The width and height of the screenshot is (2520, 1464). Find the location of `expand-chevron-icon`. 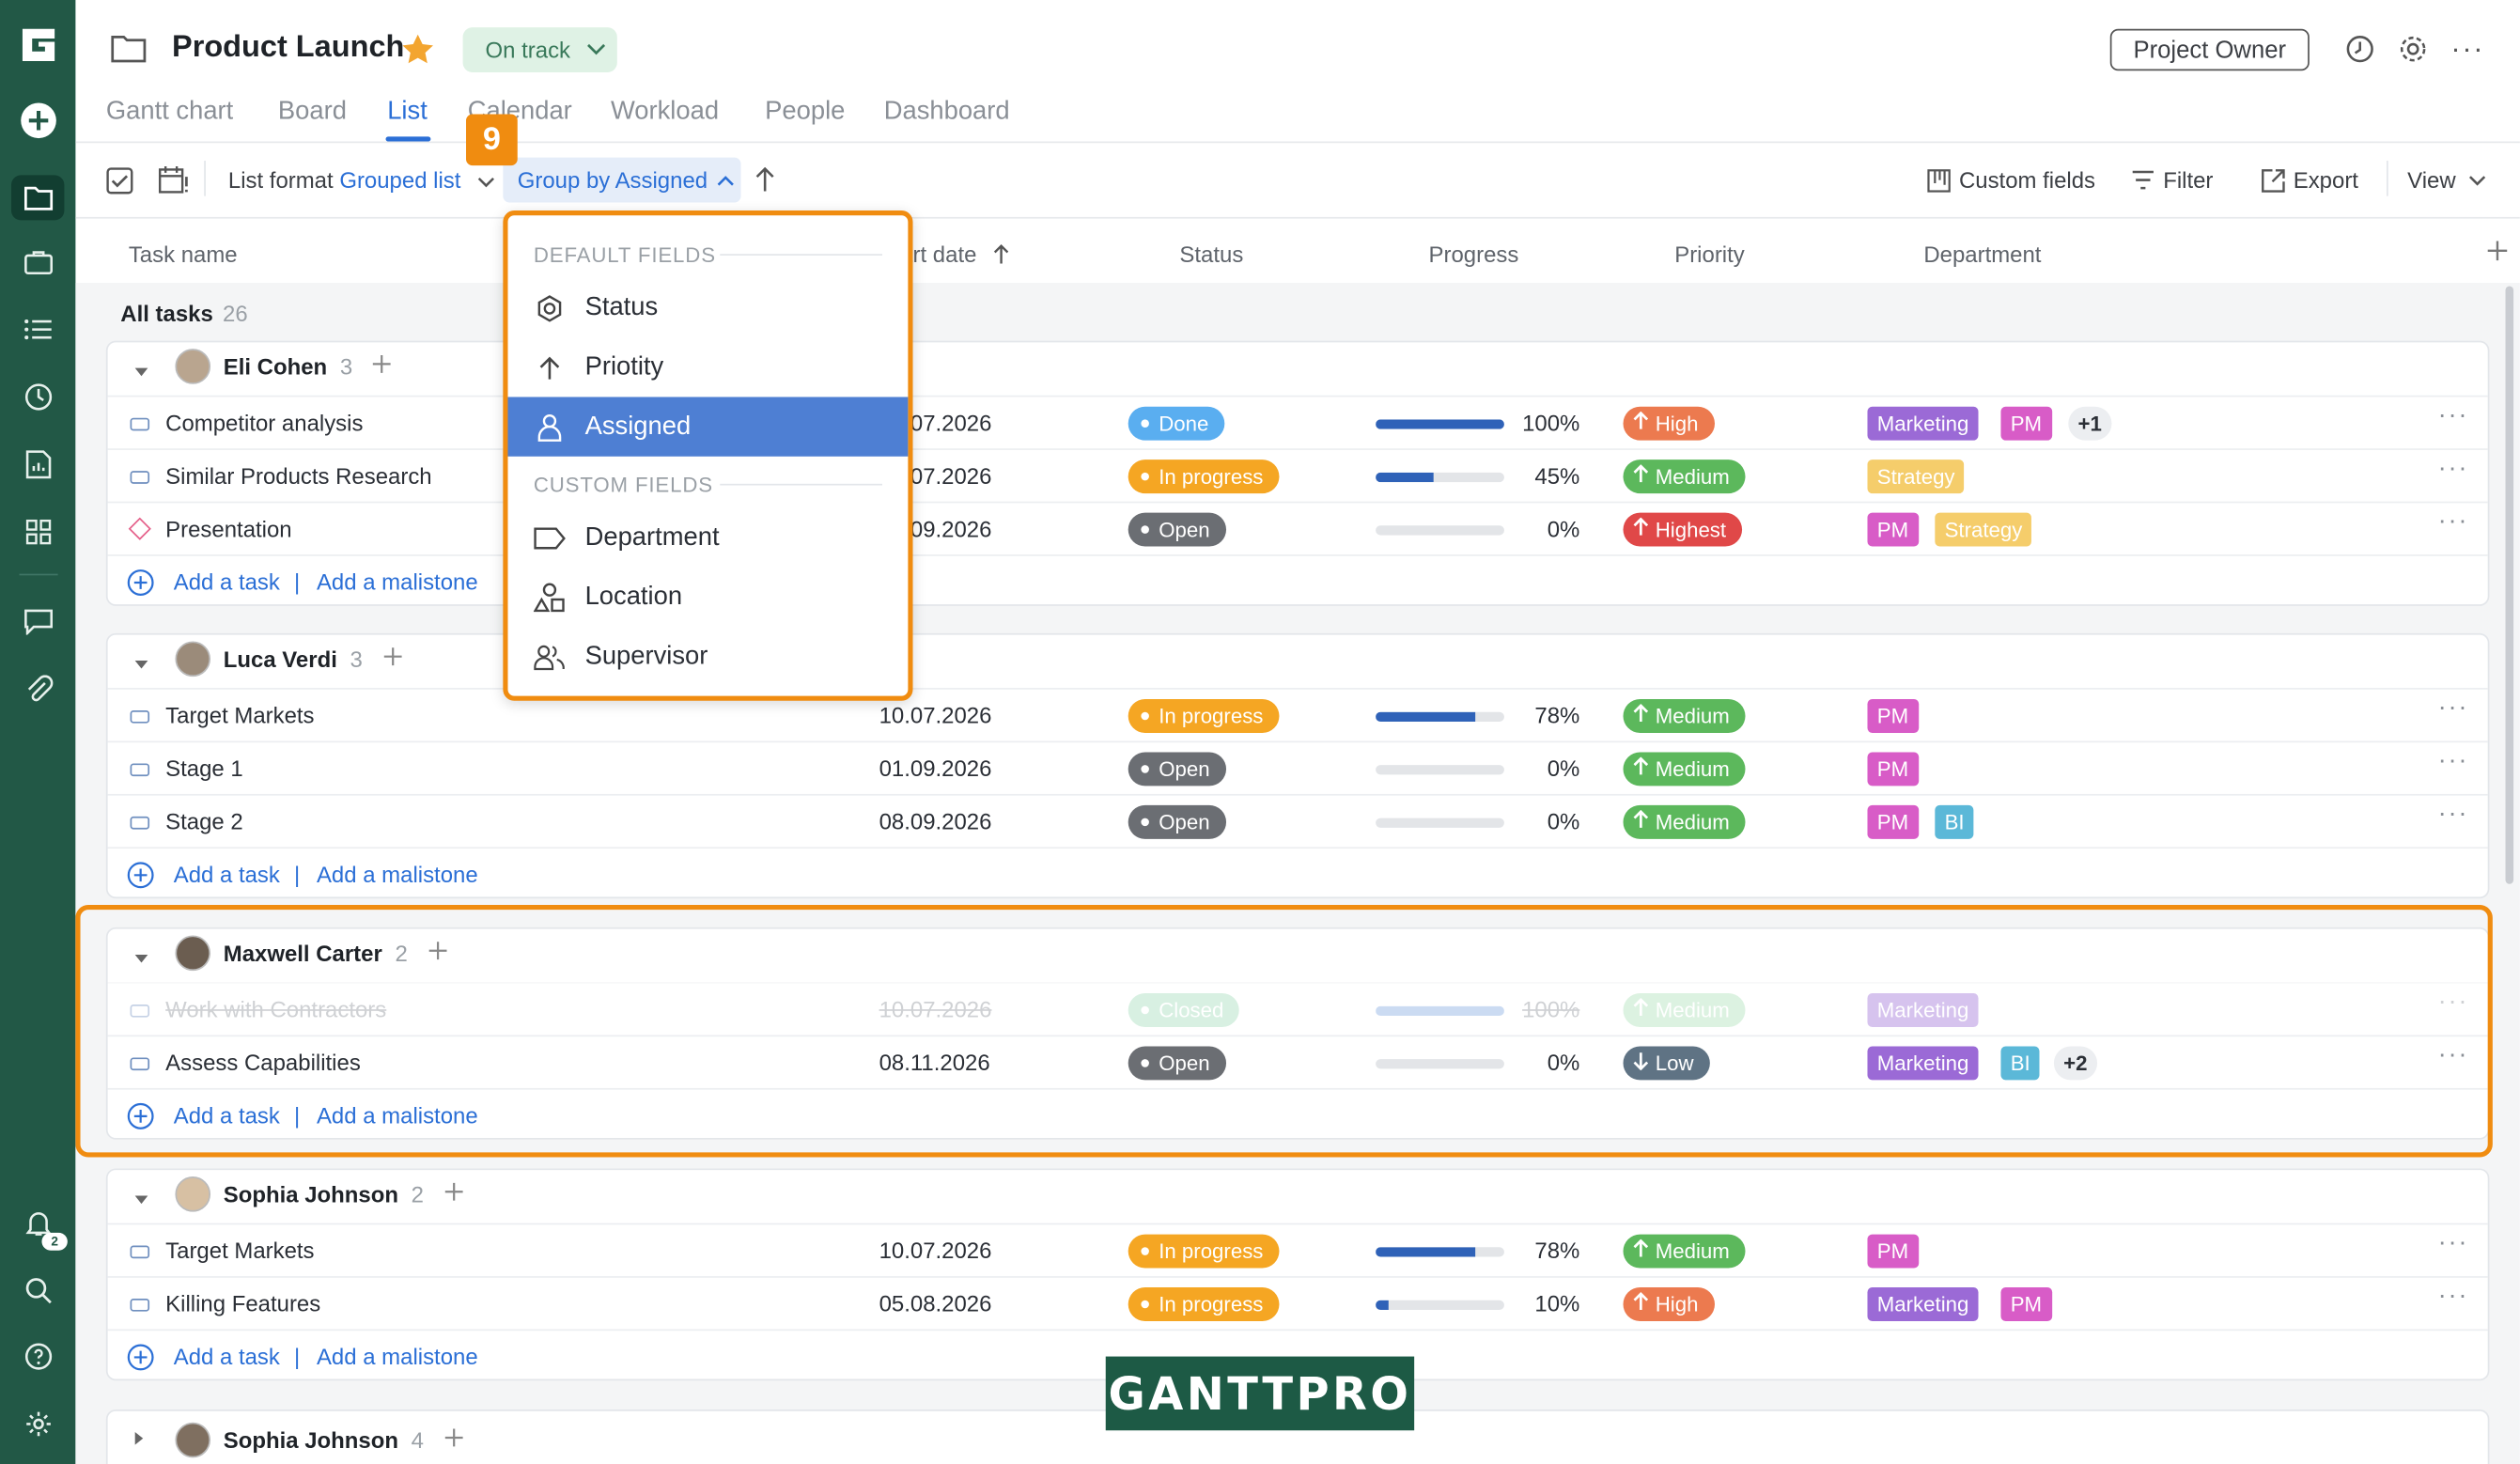

expand-chevron-icon is located at coordinates (139, 1438).